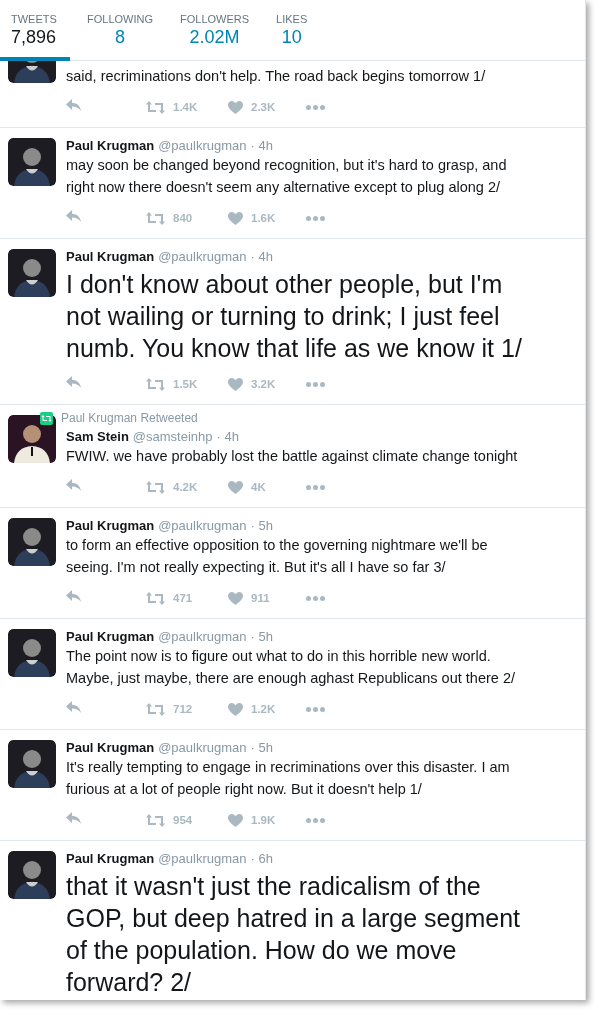 This screenshot has width=603, height=1029. I want to click on tweet-text: I don't know about other people, but I'm not wailing or turning to drink; I just feel numb. You know that life as we know it 1/, so click(294, 316).